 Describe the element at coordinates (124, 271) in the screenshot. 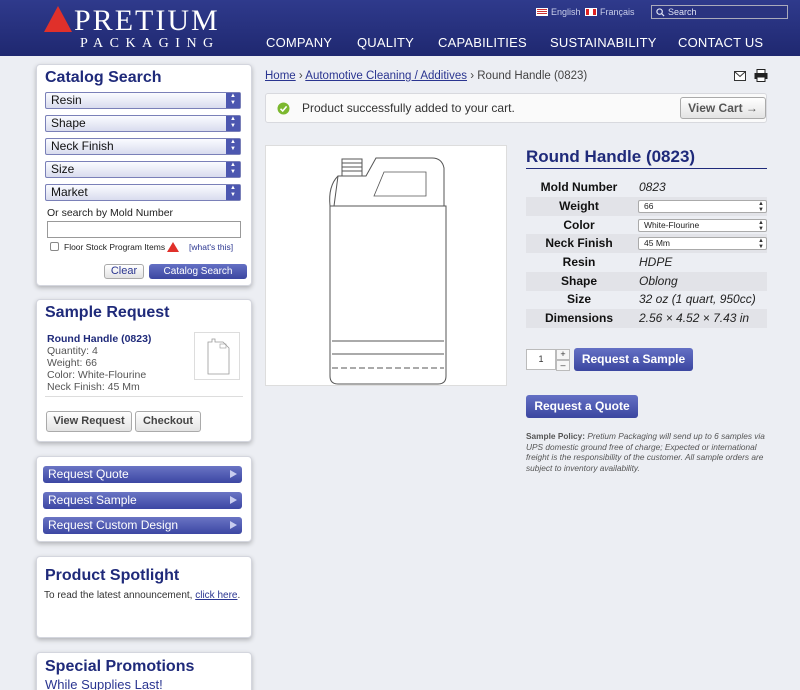

I see `clear-button: Clear` at that location.